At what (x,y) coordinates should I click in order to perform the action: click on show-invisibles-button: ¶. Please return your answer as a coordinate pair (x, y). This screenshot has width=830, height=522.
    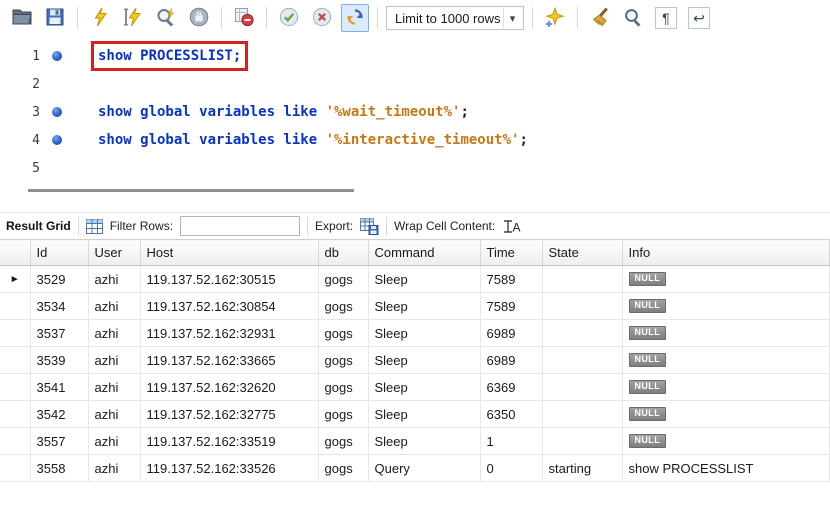
    Looking at the image, I should click on (666, 18).